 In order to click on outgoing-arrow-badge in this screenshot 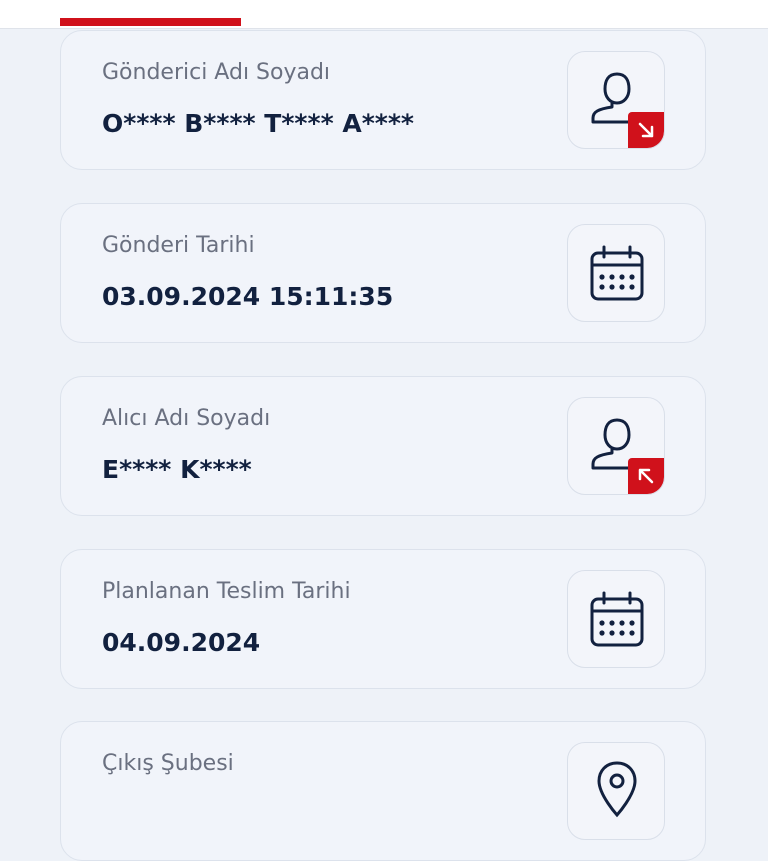, I will do `click(646, 130)`.